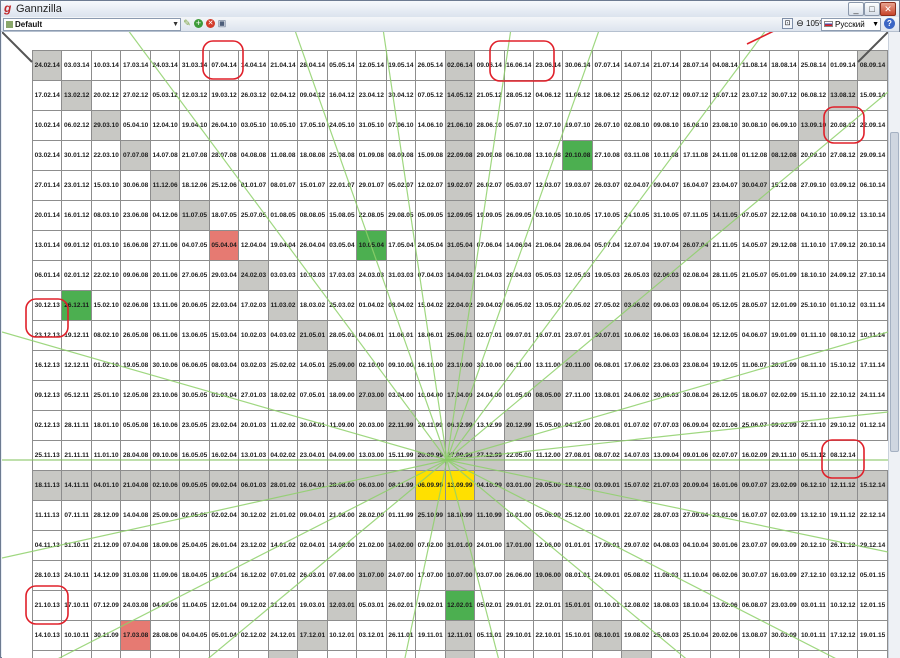 The image size is (900, 658). Describe the element at coordinates (401, 65) in the screenshot. I see `grid-cell: 19.05.14` at that location.